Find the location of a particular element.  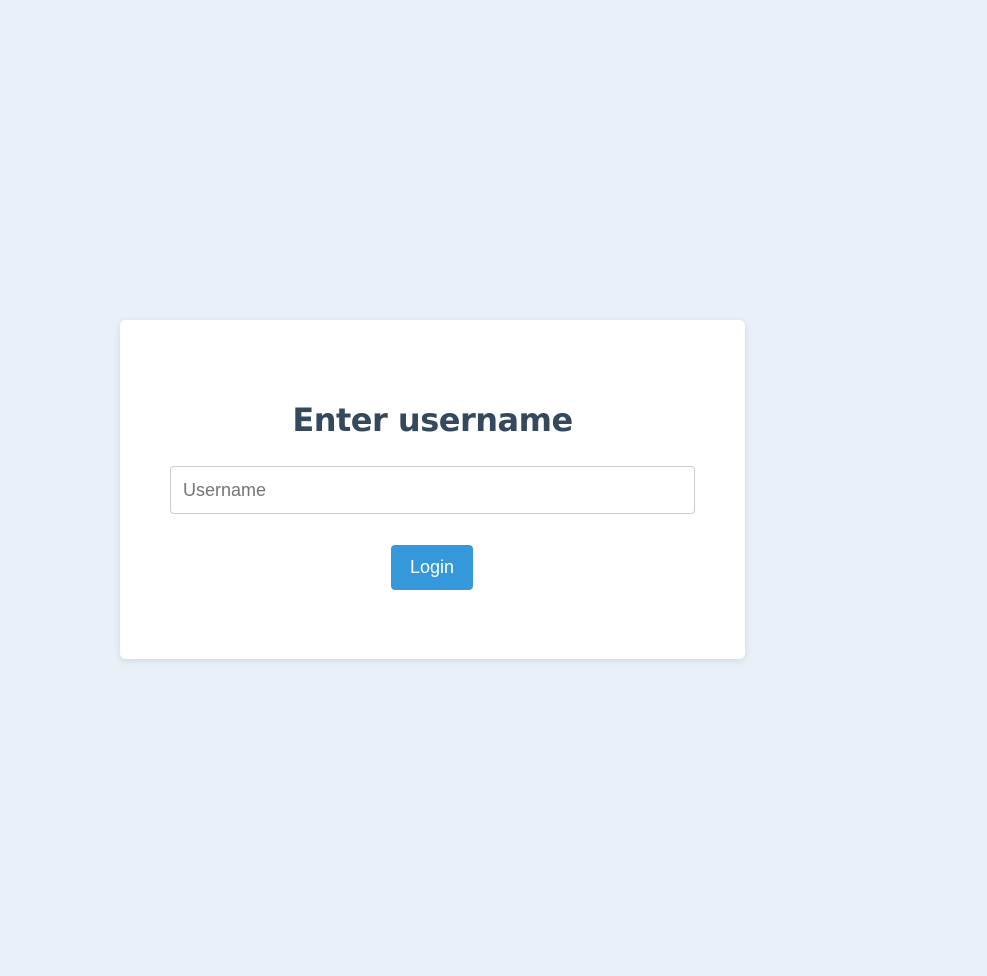

username-input is located at coordinates (432, 490).